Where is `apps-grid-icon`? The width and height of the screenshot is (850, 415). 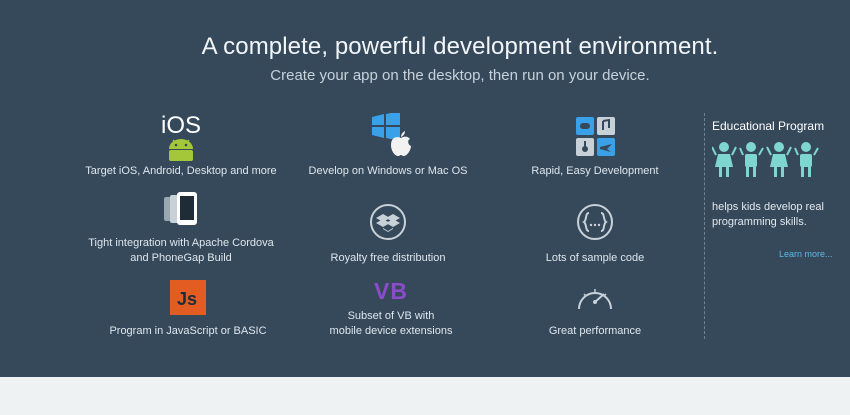
apps-grid-icon is located at coordinates (595, 136).